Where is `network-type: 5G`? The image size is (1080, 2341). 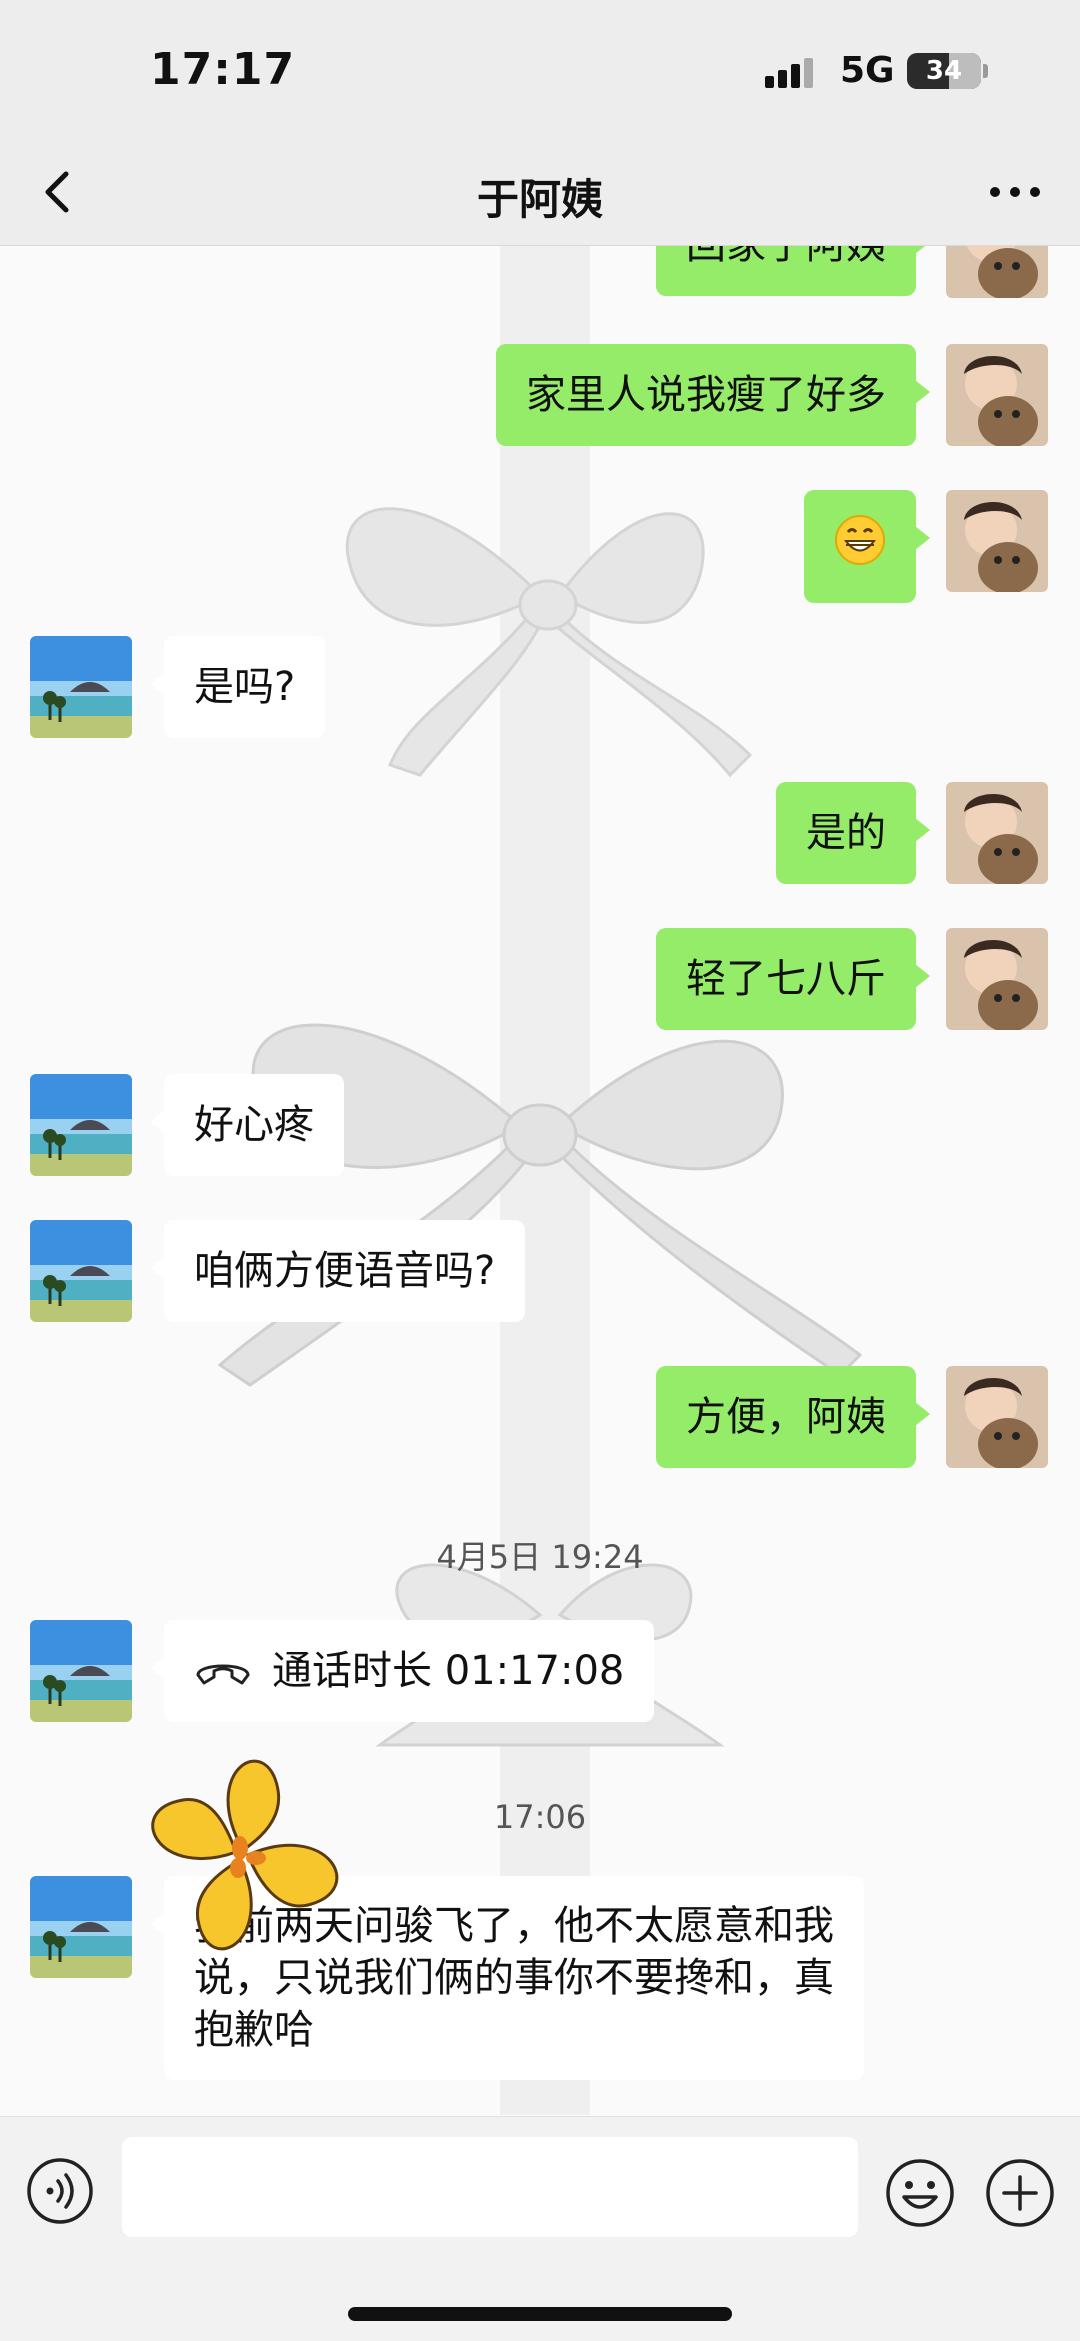
network-type: 5G is located at coordinates (867, 70).